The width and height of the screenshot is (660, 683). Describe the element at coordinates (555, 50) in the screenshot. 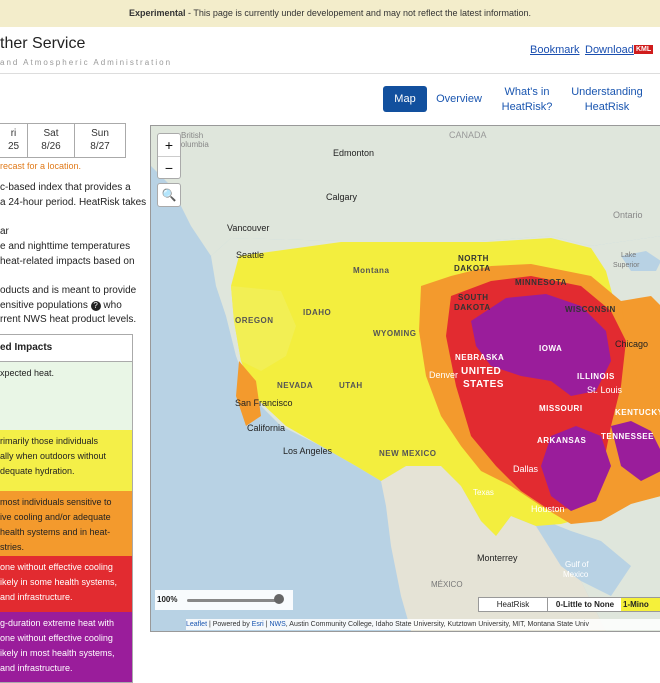

I see `bookmark-link: Bookmark` at that location.